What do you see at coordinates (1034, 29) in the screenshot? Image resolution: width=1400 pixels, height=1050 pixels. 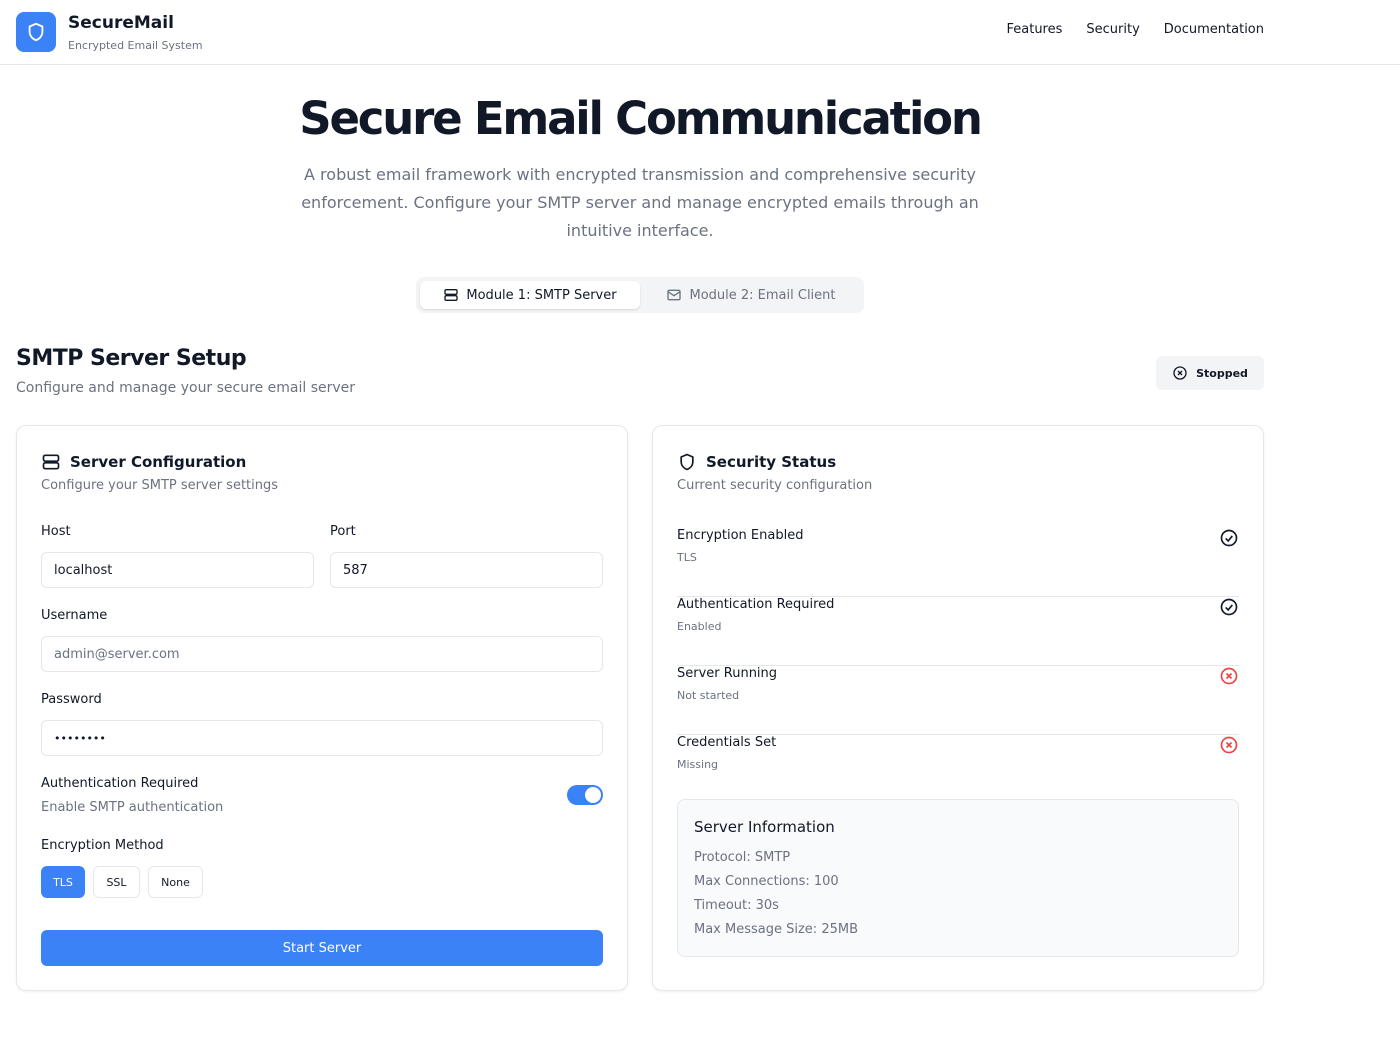 I see `nav-link-features: Features` at bounding box center [1034, 29].